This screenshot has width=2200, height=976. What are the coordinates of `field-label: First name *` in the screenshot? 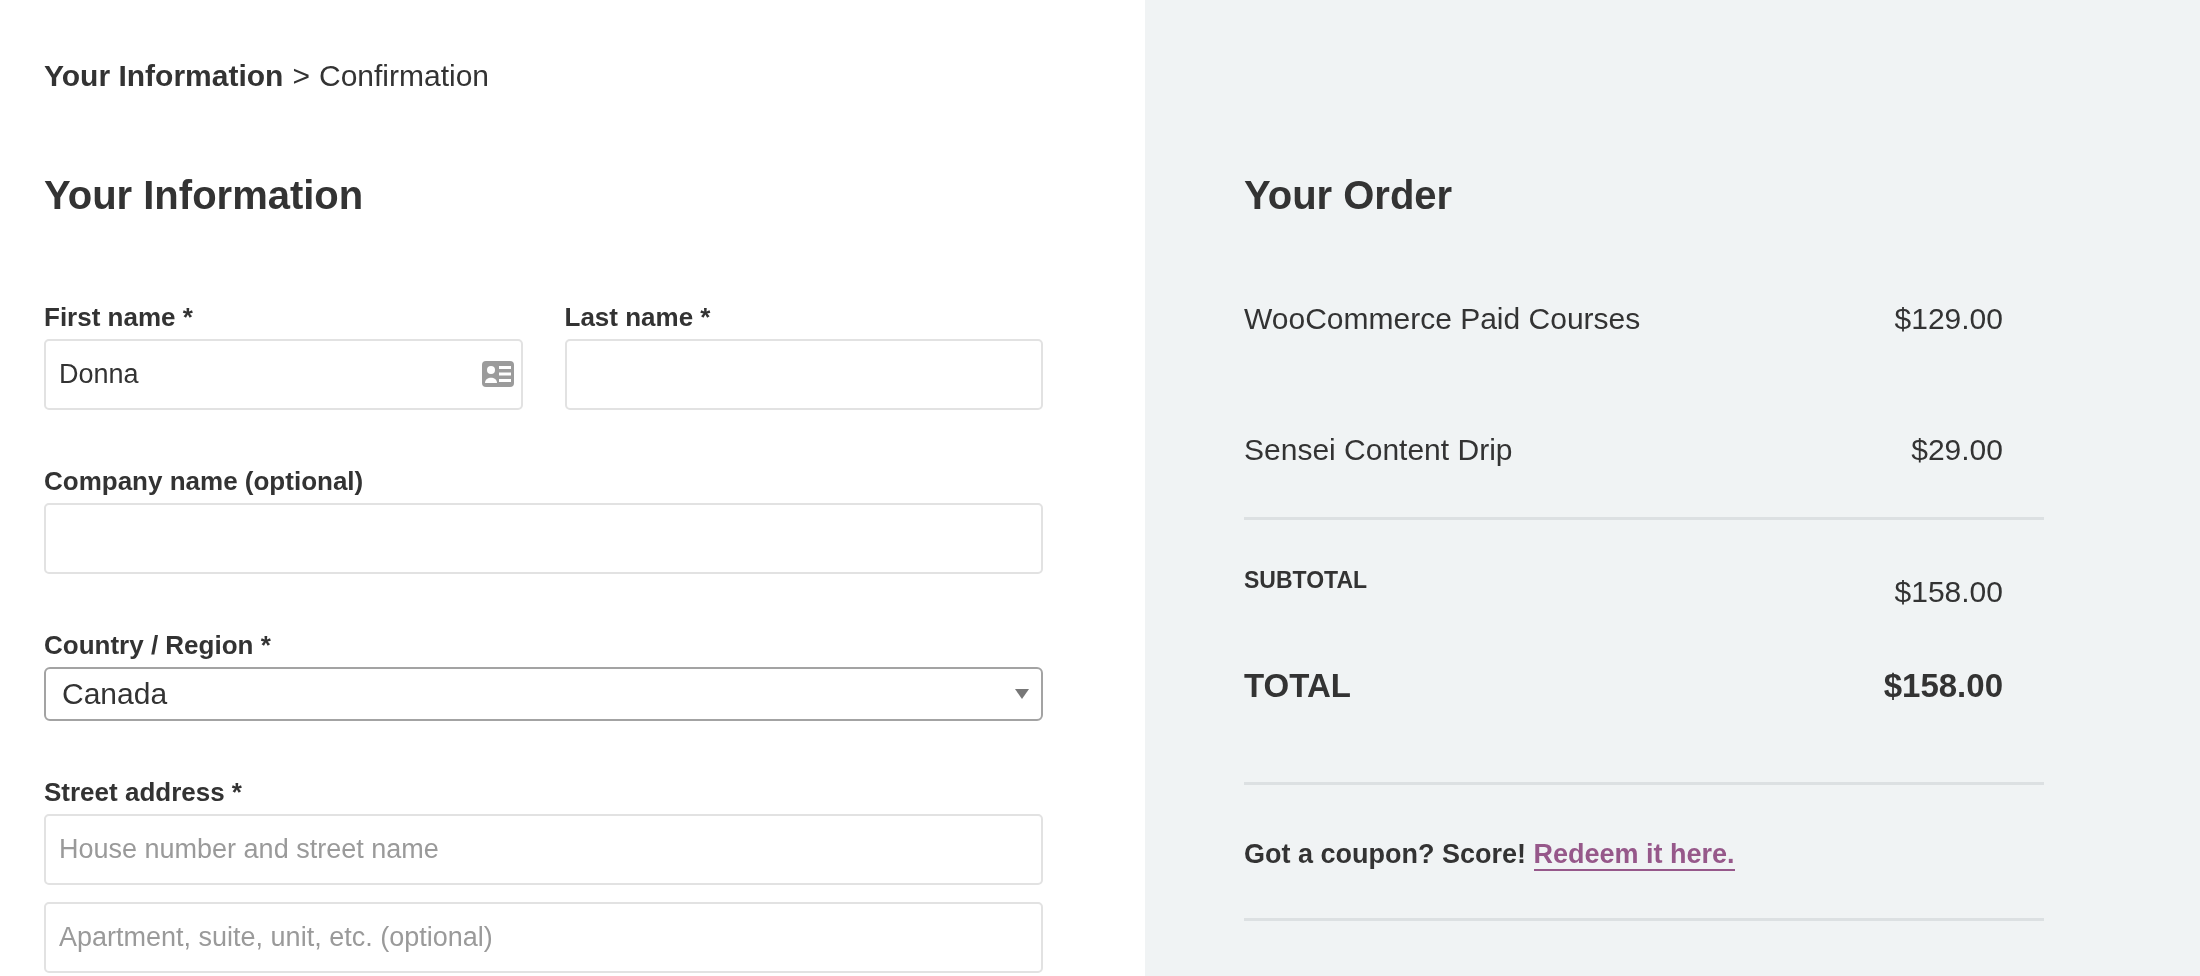 It's located at (118, 317).